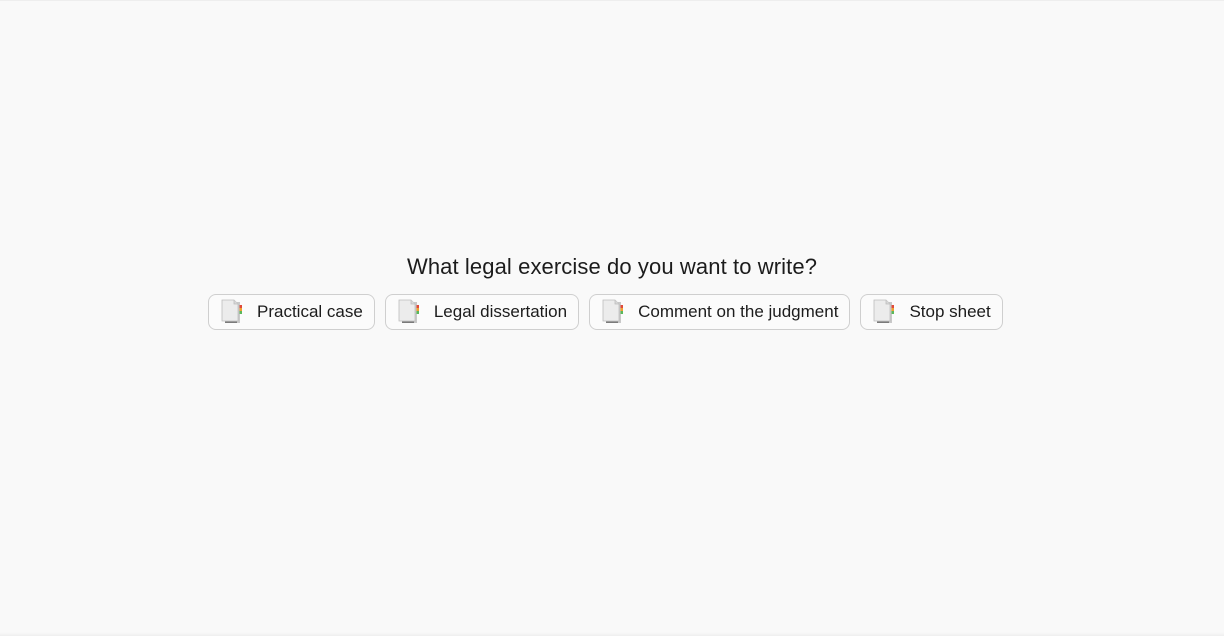 This screenshot has height=636, width=1224. Describe the element at coordinates (950, 311) in the screenshot. I see `option-label: Stop sheet` at that location.